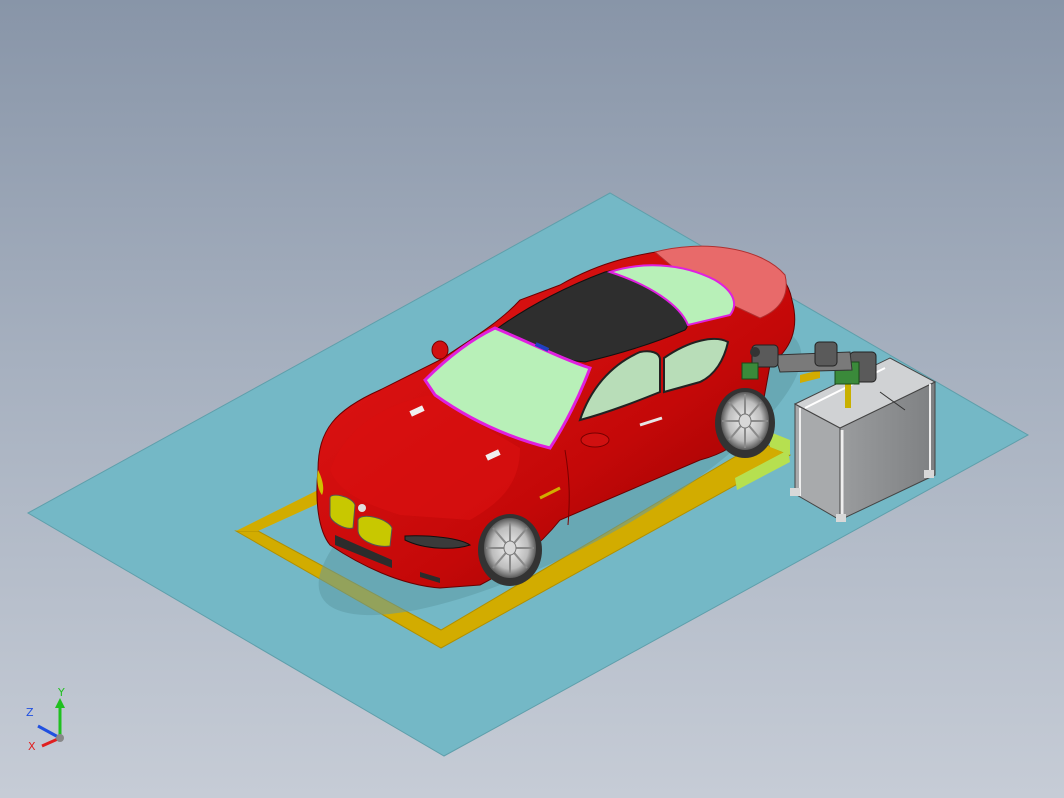  I want to click on badge-logo, so click(362, 508).